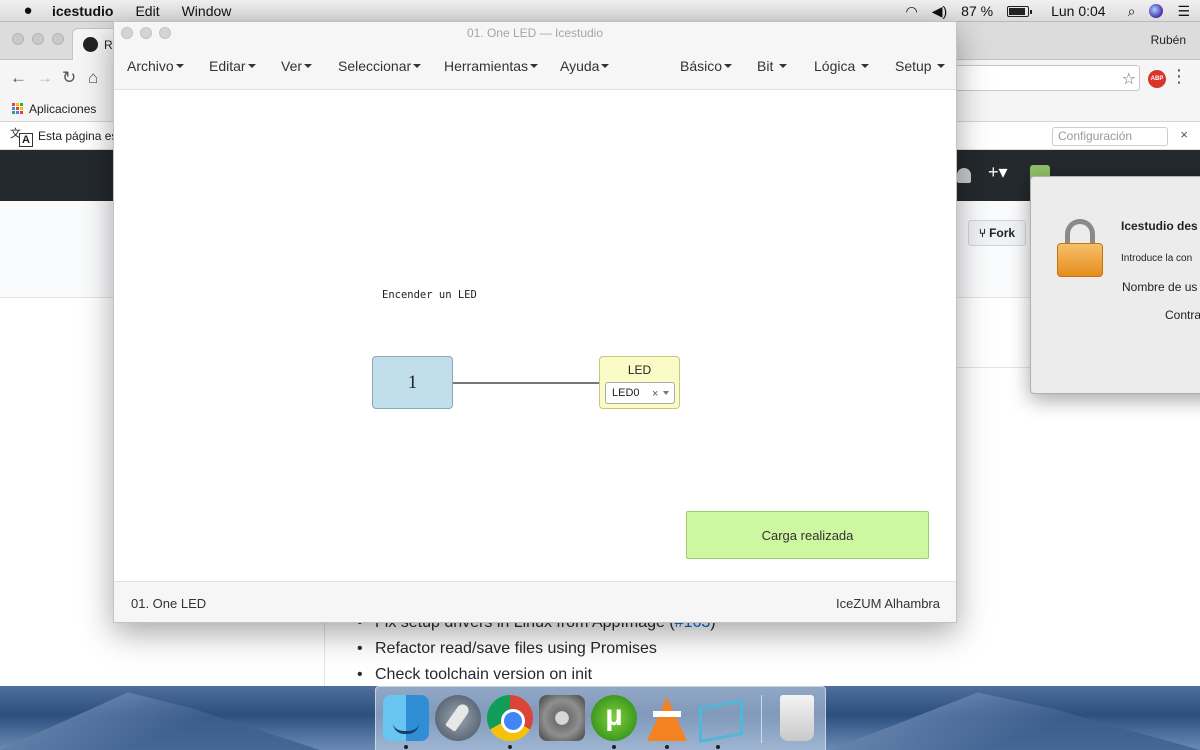 Image resolution: width=1200 pixels, height=750 pixels. What do you see at coordinates (78, 135) in the screenshot?
I see `translate-message: Esta página es` at bounding box center [78, 135].